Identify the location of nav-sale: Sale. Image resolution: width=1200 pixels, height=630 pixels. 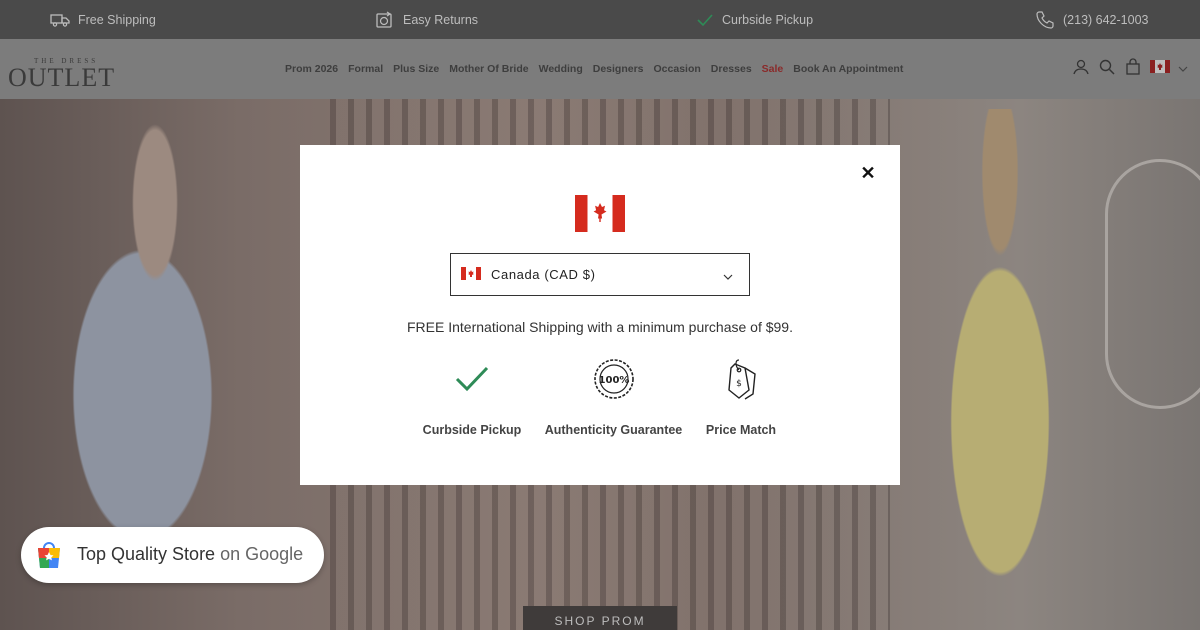
(773, 69).